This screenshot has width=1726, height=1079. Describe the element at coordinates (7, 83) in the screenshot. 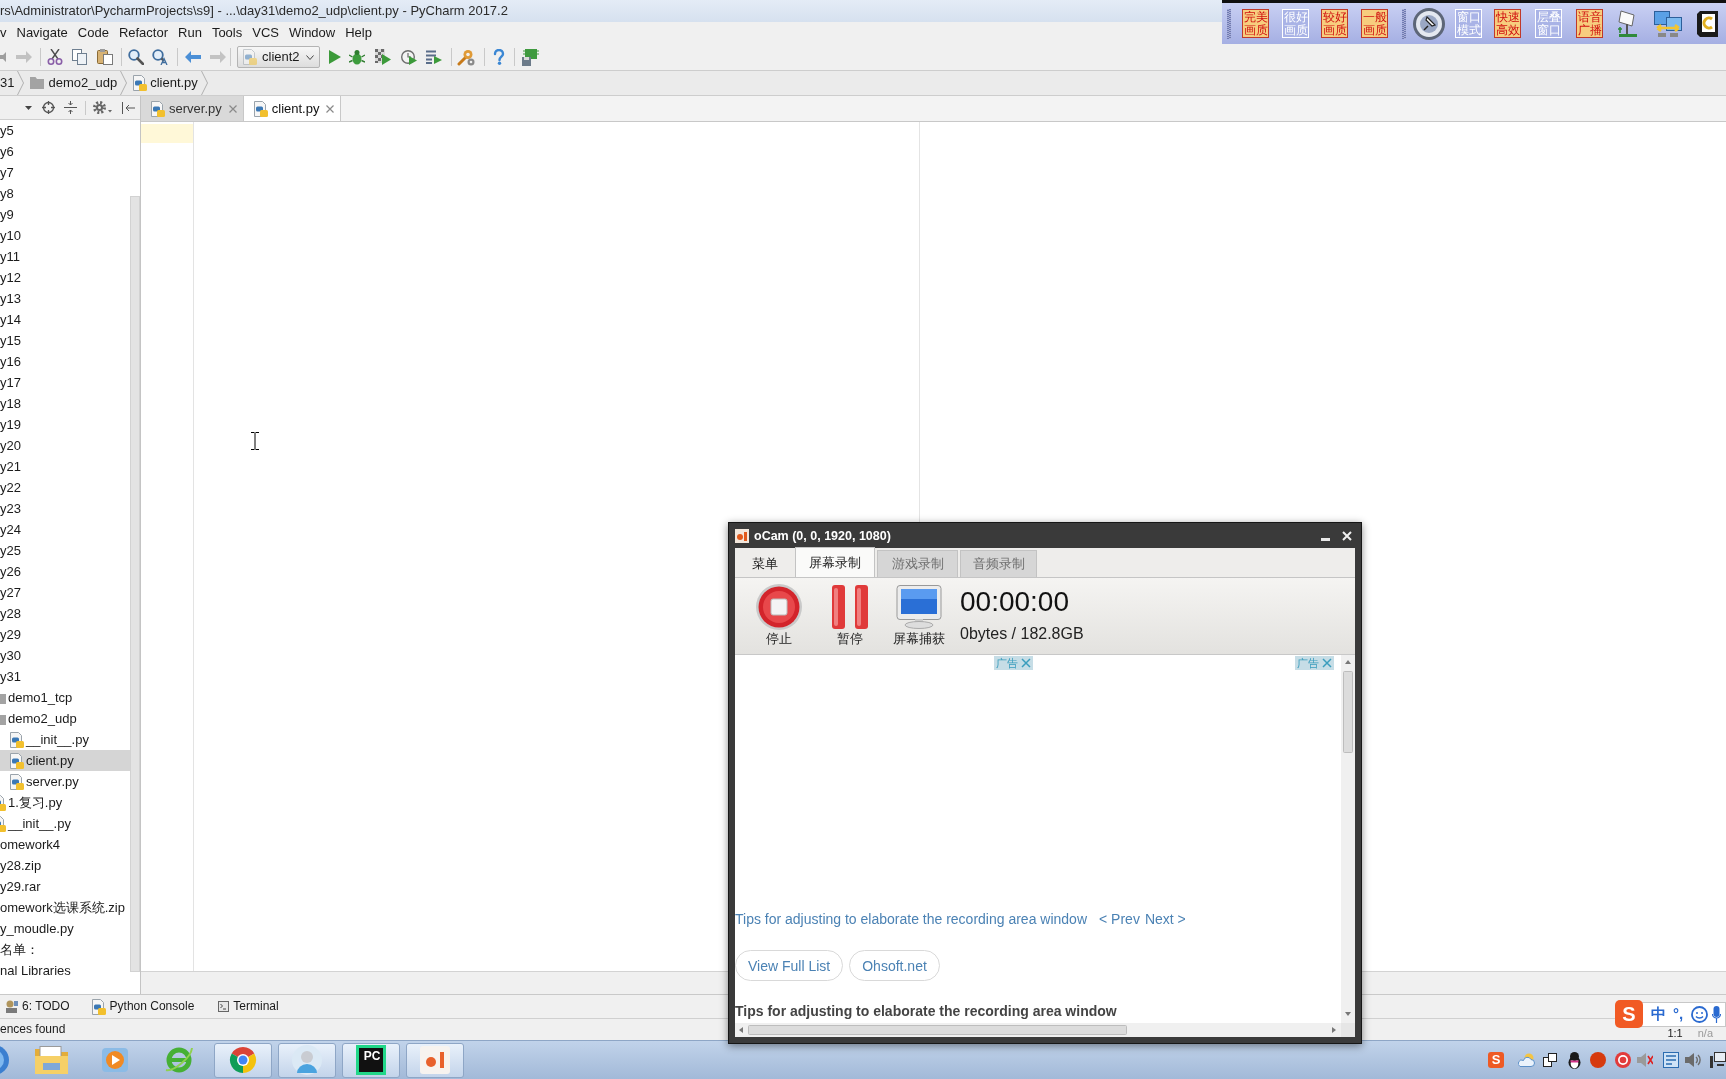

I see `breadcrumb-item: 31` at that location.